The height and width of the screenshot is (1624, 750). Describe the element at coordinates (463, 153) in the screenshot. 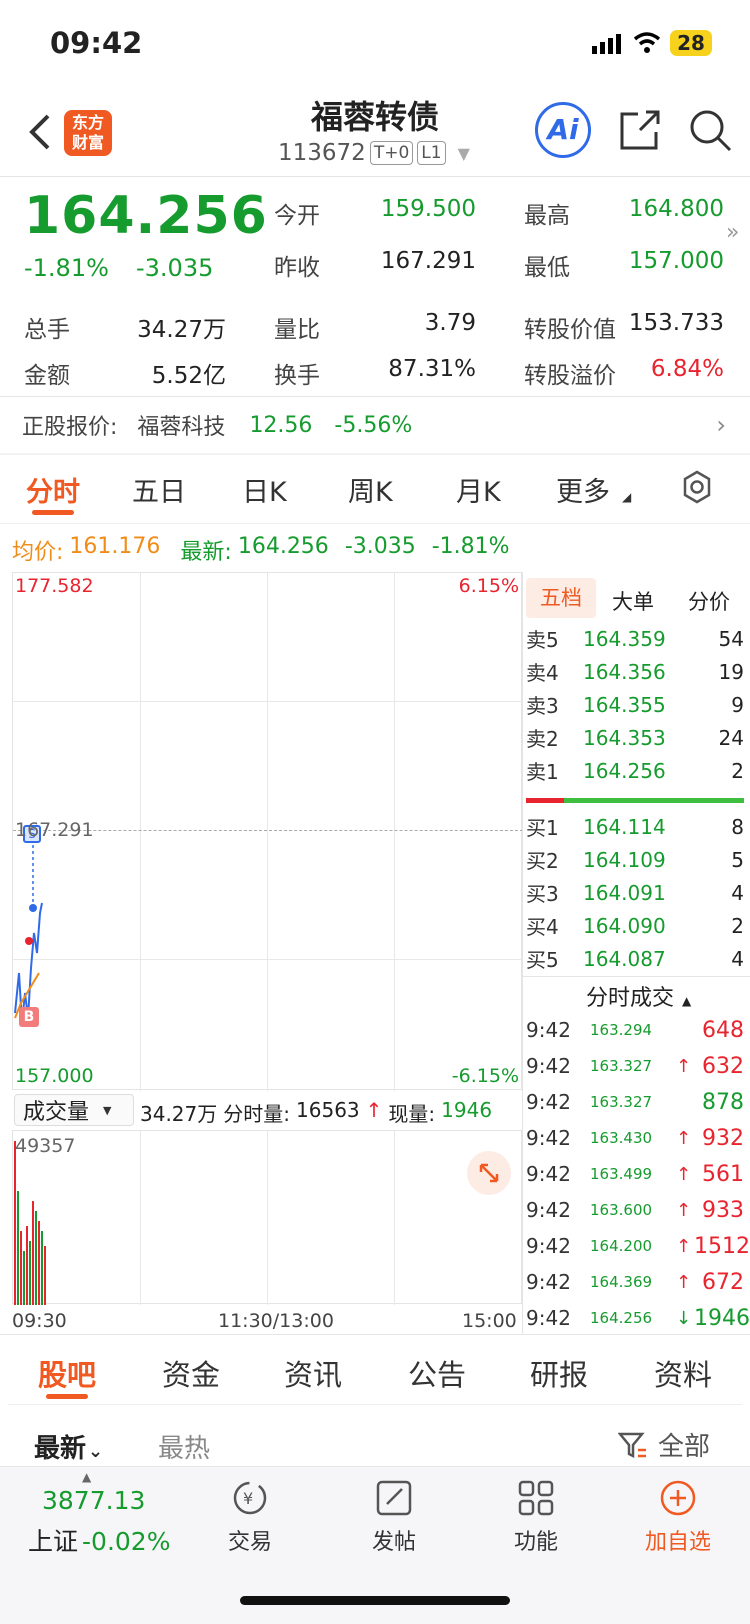

I see `dropdown-caret-icon: ▼` at that location.